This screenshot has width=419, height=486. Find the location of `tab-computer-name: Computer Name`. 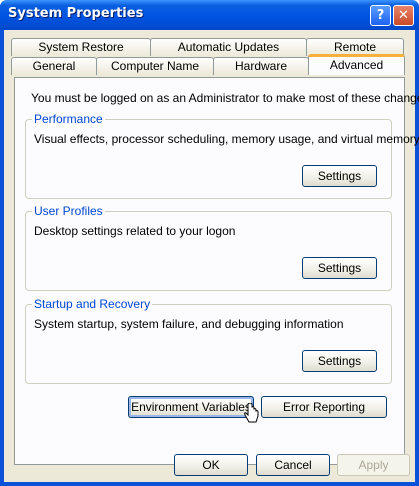

tab-computer-name: Computer Name is located at coordinates (155, 66).